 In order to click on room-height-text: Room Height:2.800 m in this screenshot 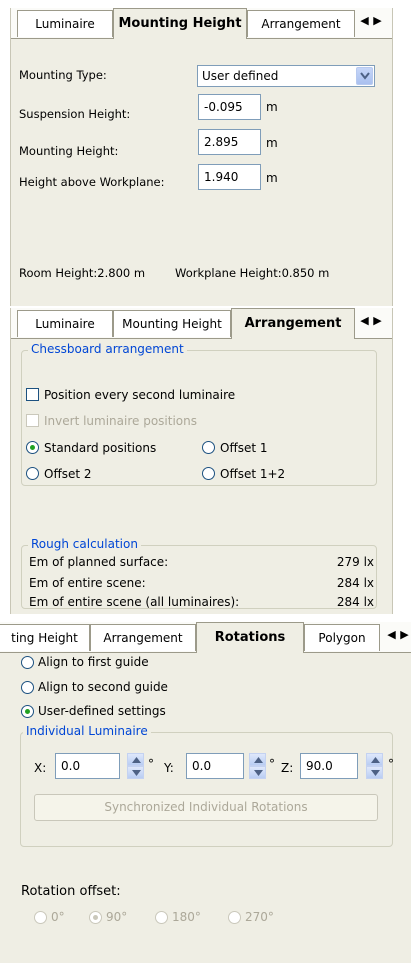, I will do `click(82, 273)`.